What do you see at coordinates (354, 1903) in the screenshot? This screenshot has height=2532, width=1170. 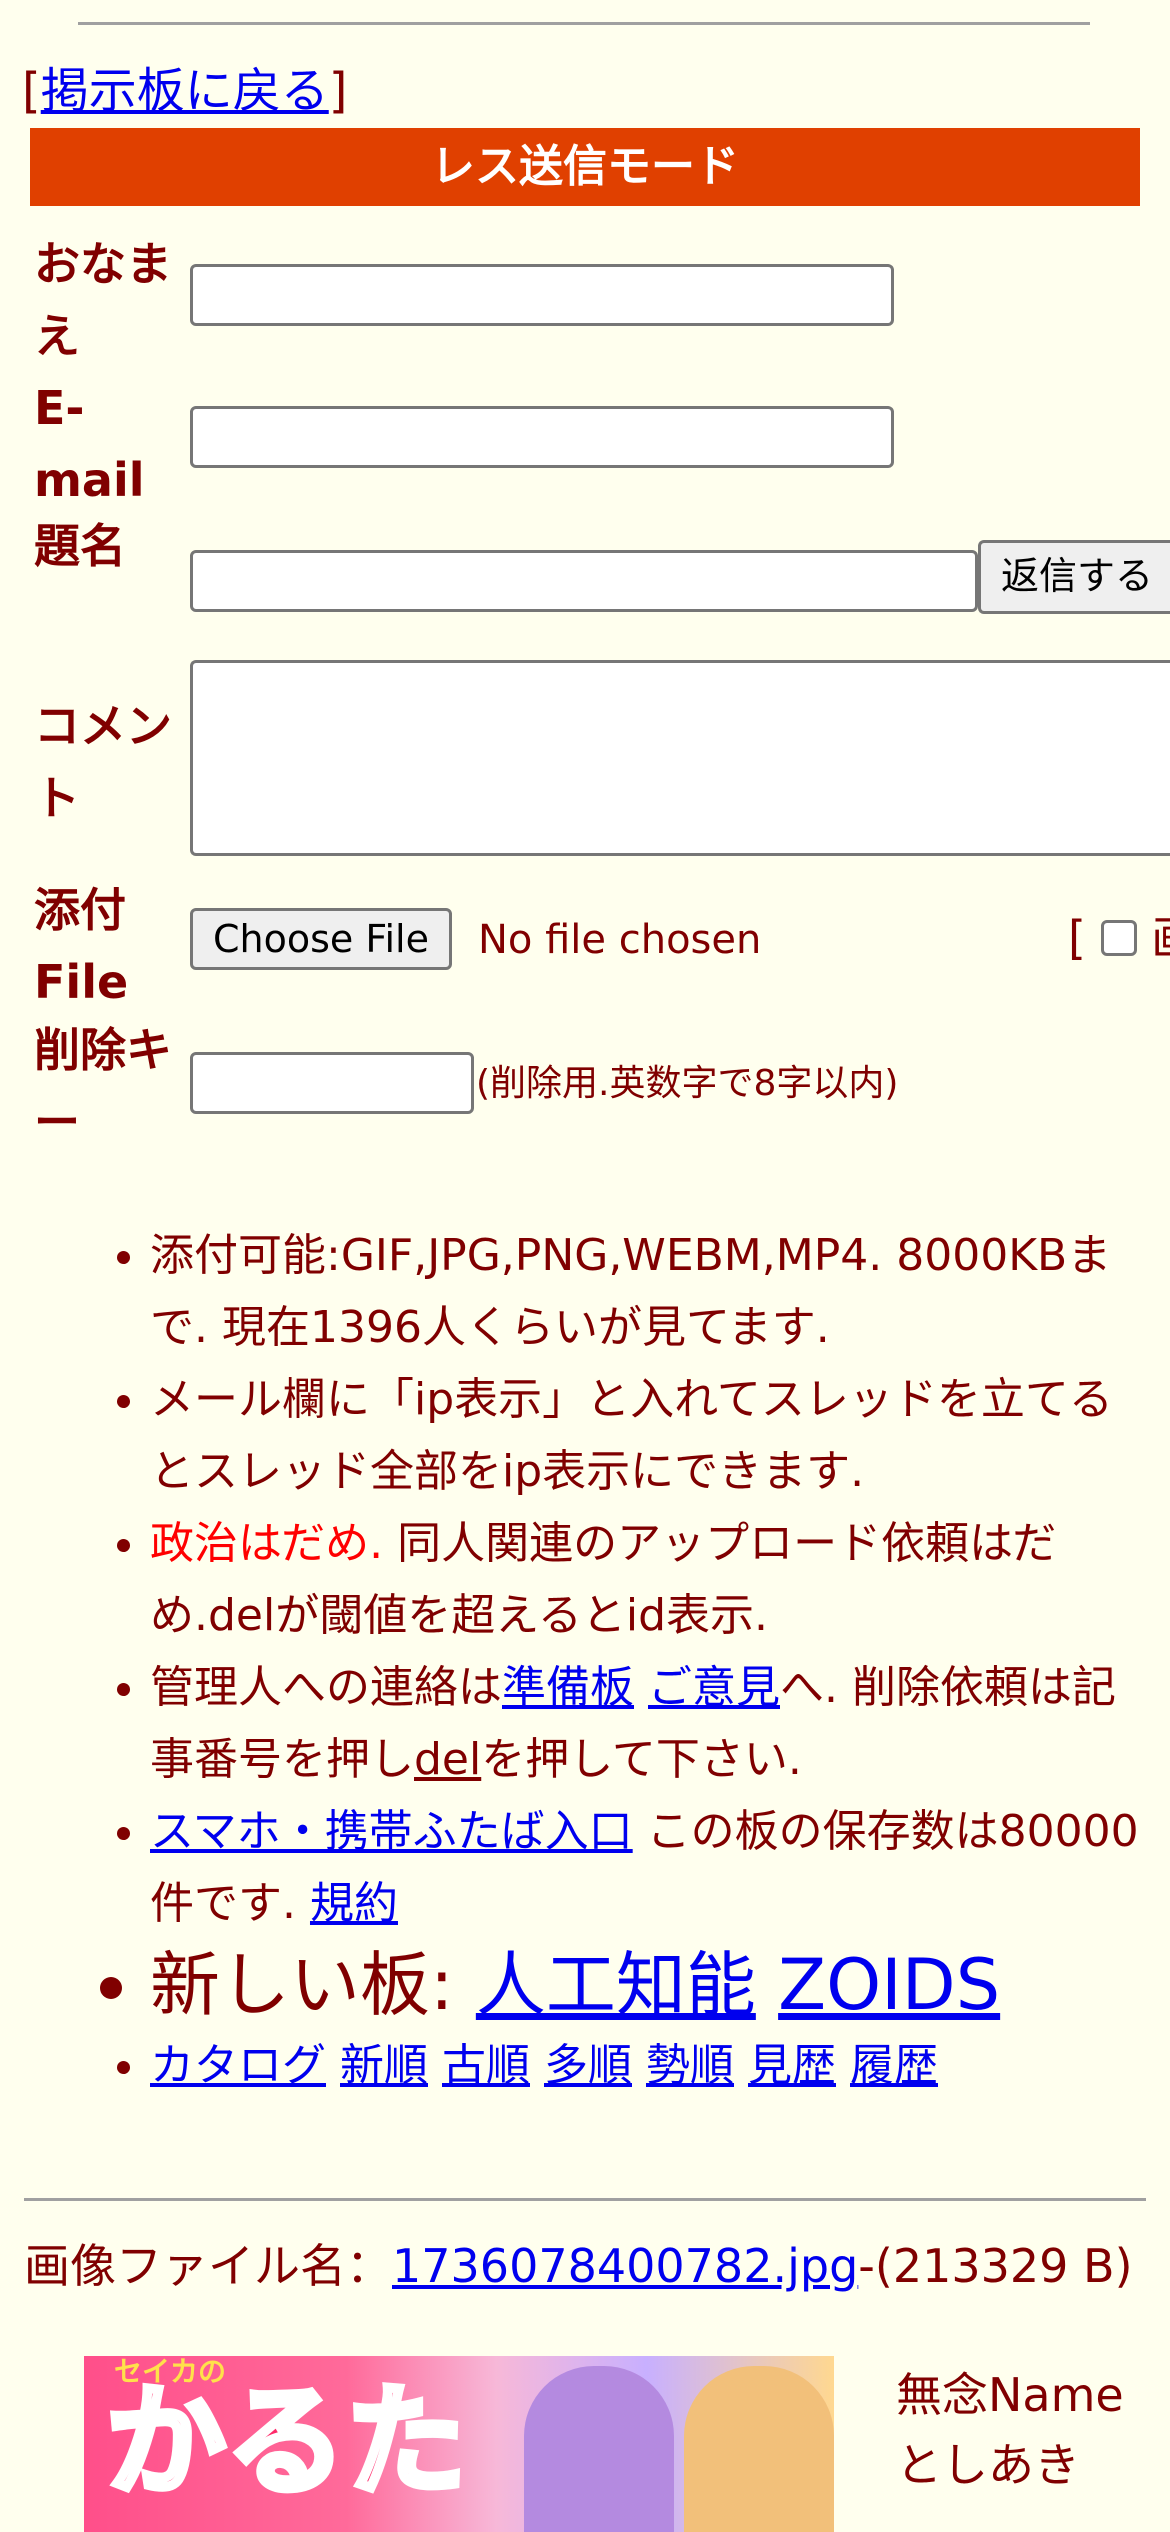 I see `terms-link: 規約` at bounding box center [354, 1903].